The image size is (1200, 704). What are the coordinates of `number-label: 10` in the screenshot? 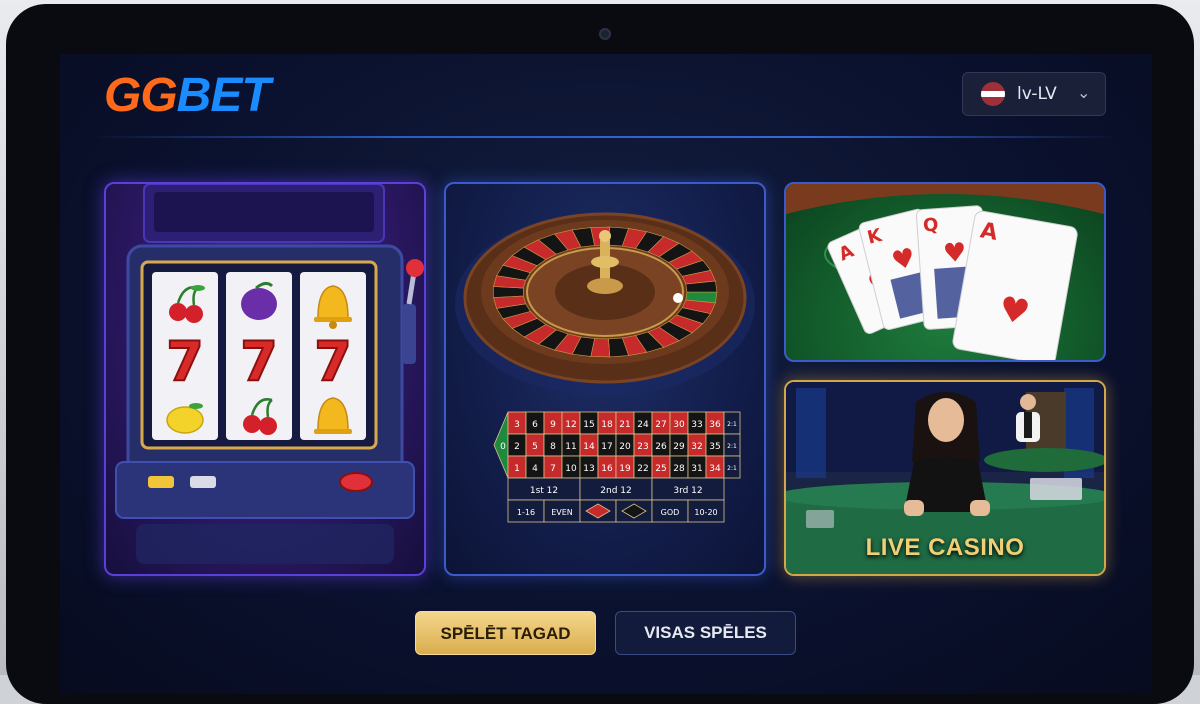 It's located at (571, 469).